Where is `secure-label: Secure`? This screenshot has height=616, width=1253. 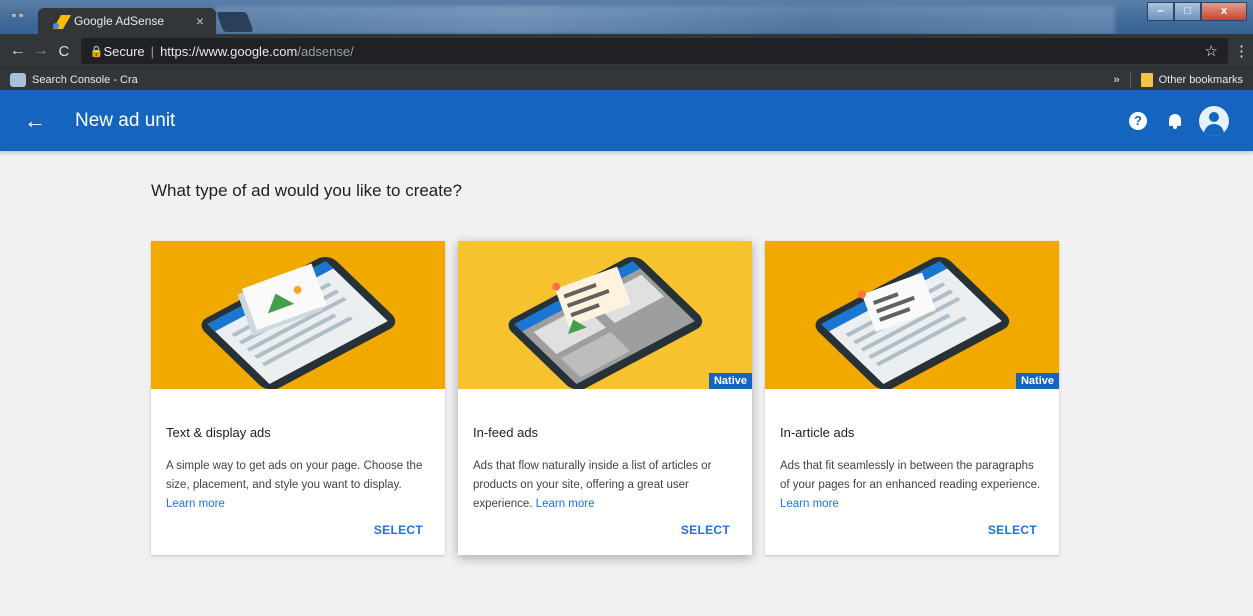
secure-label: Secure is located at coordinates (124, 51).